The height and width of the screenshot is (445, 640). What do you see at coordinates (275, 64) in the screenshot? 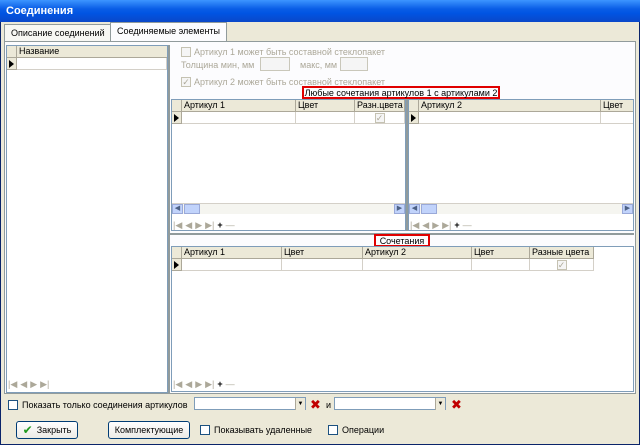
I see `thickness-min-input` at bounding box center [275, 64].